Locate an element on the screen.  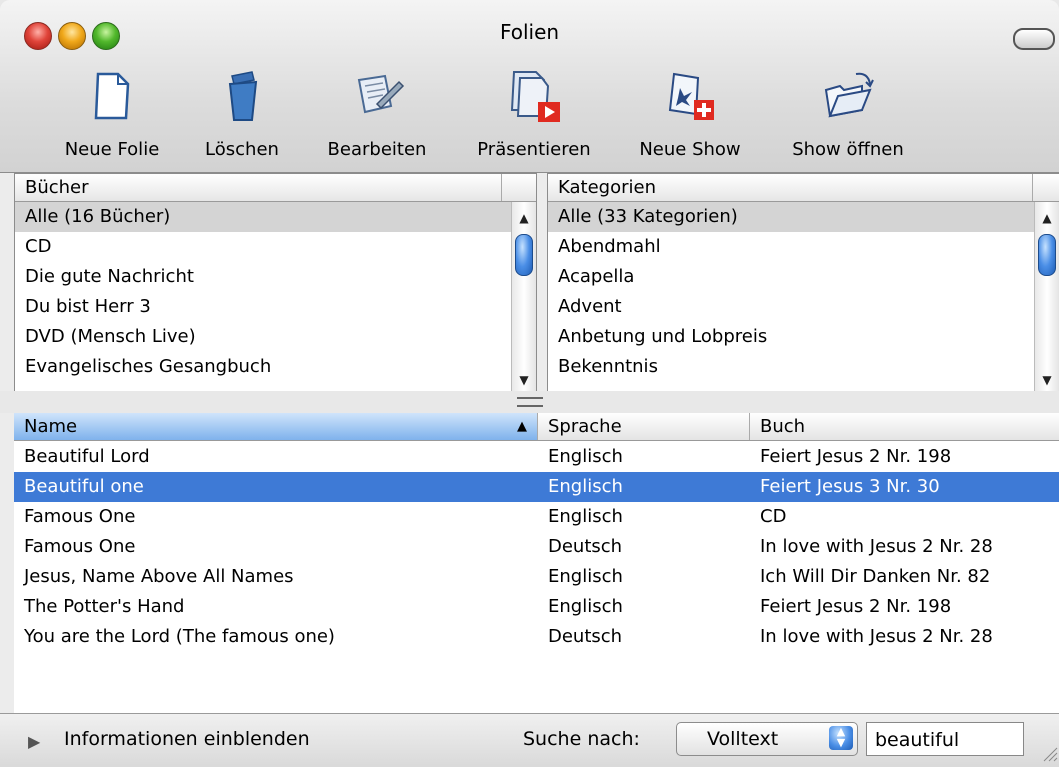
song-name-cell: The Potter's Hand is located at coordinates (104, 606).